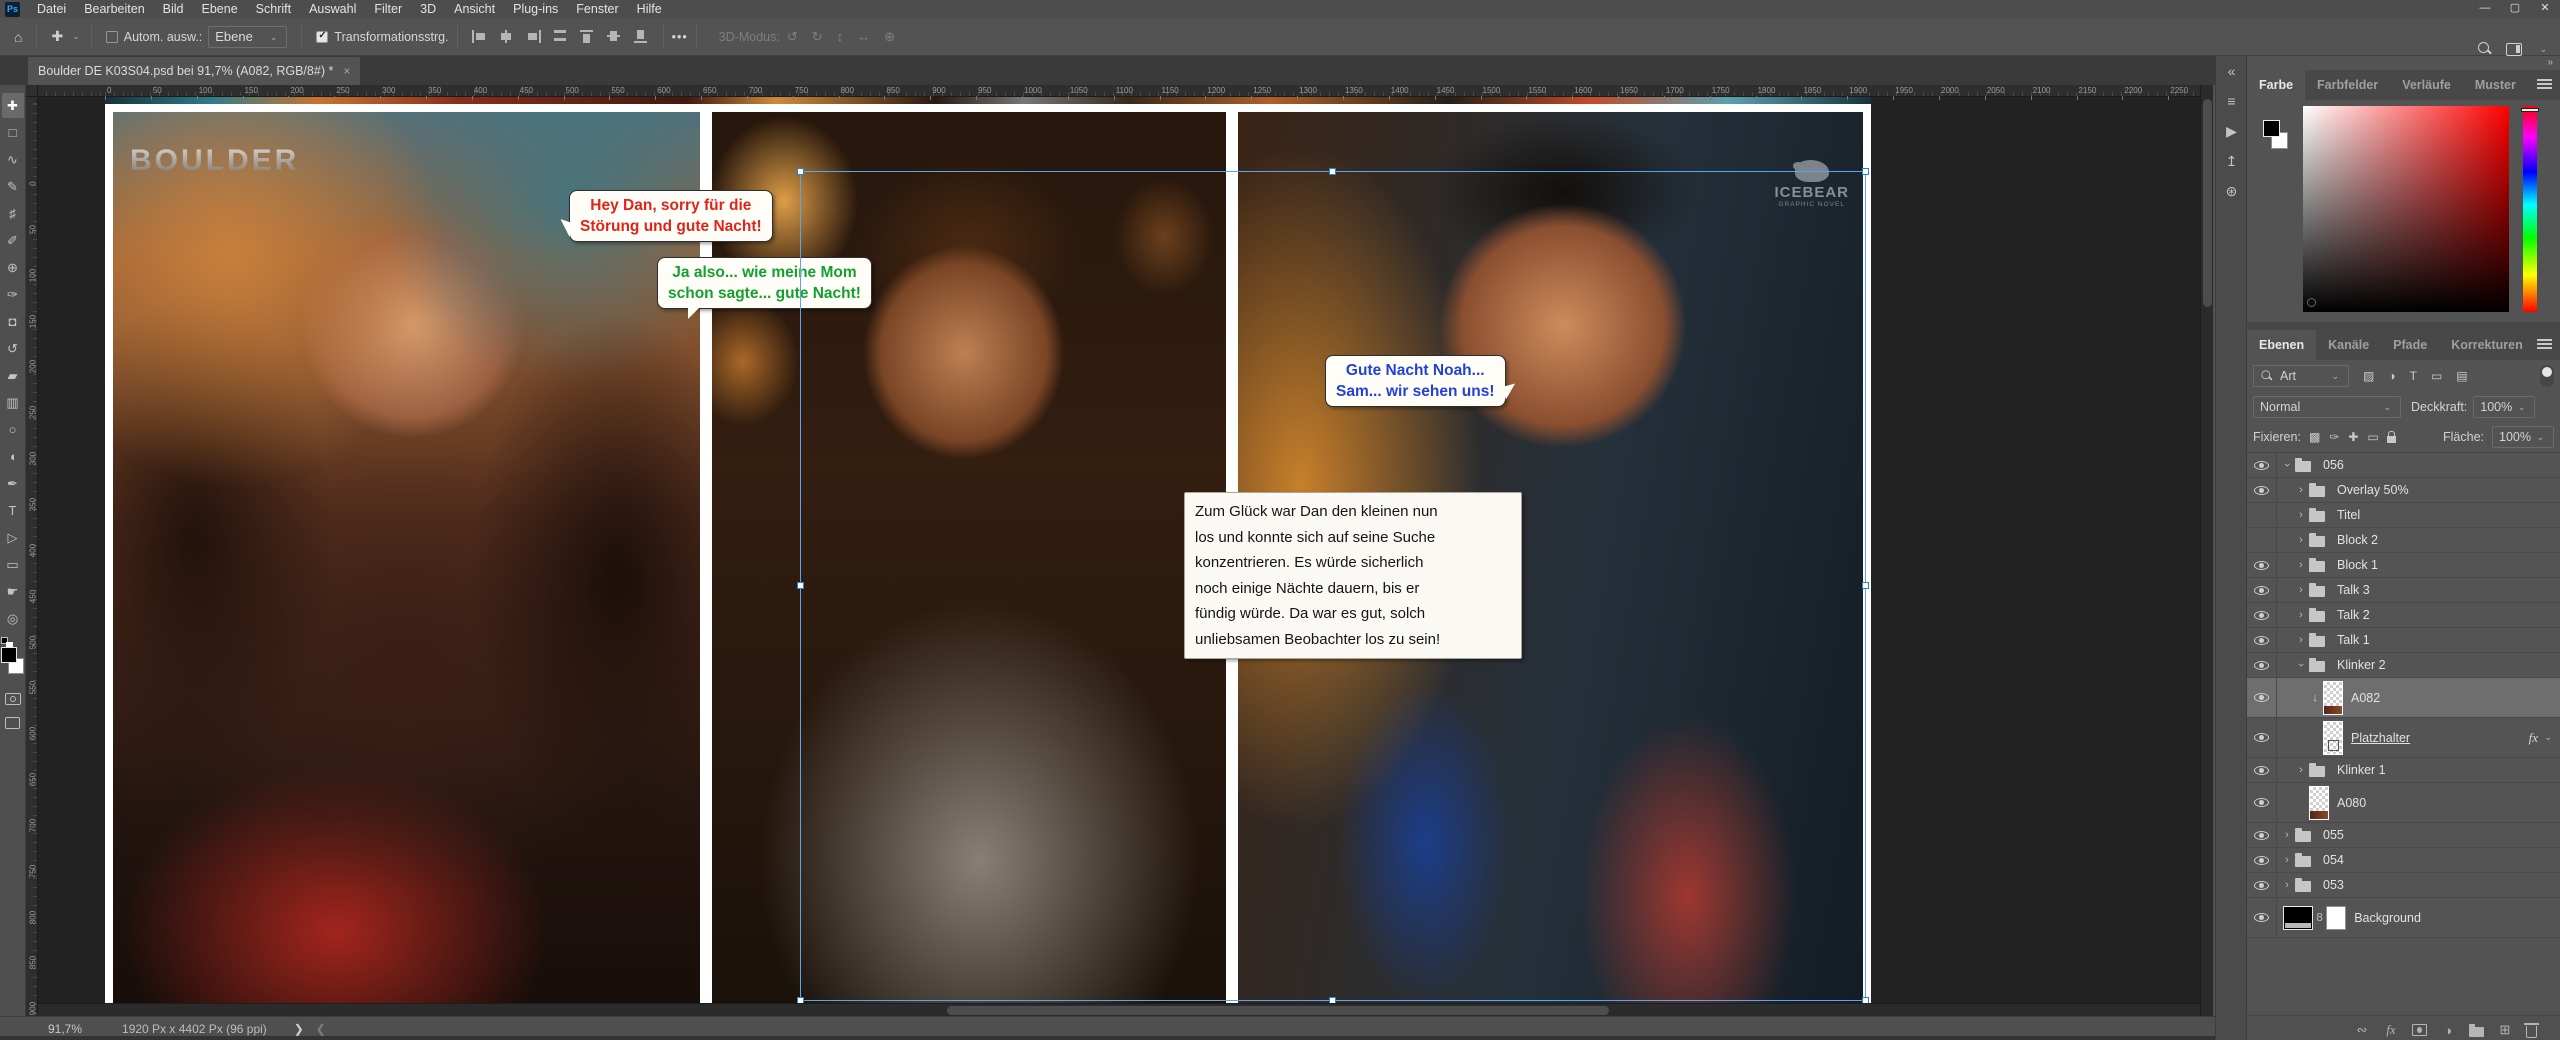 This screenshot has width=2560, height=1040. What do you see at coordinates (13, 618) in the screenshot?
I see `zoom-tool: ◎` at bounding box center [13, 618].